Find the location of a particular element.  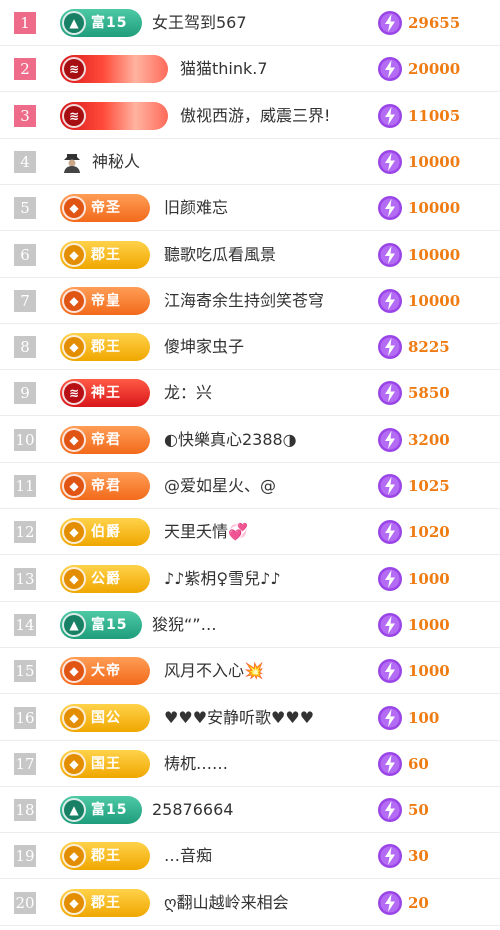

level-badge: ◆ 帝皇 is located at coordinates (105, 300).